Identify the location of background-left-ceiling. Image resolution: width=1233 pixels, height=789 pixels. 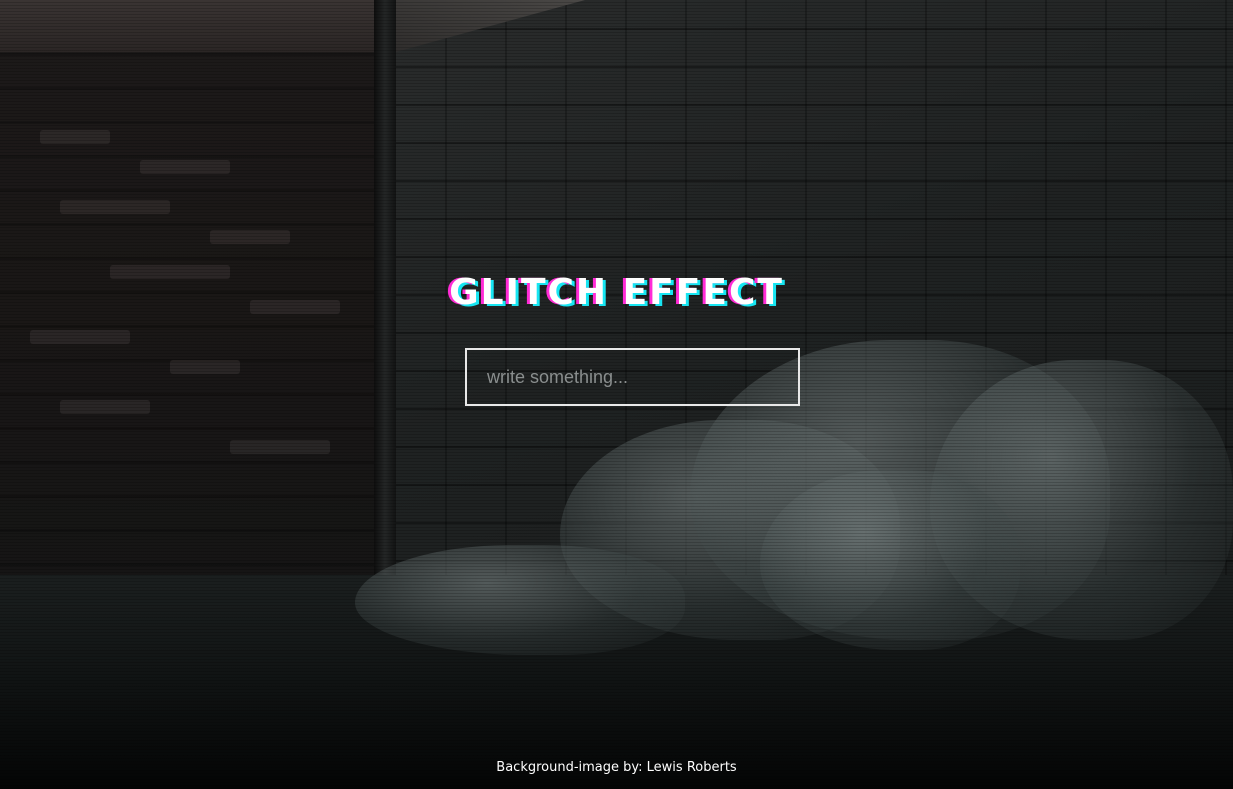
(192, 26).